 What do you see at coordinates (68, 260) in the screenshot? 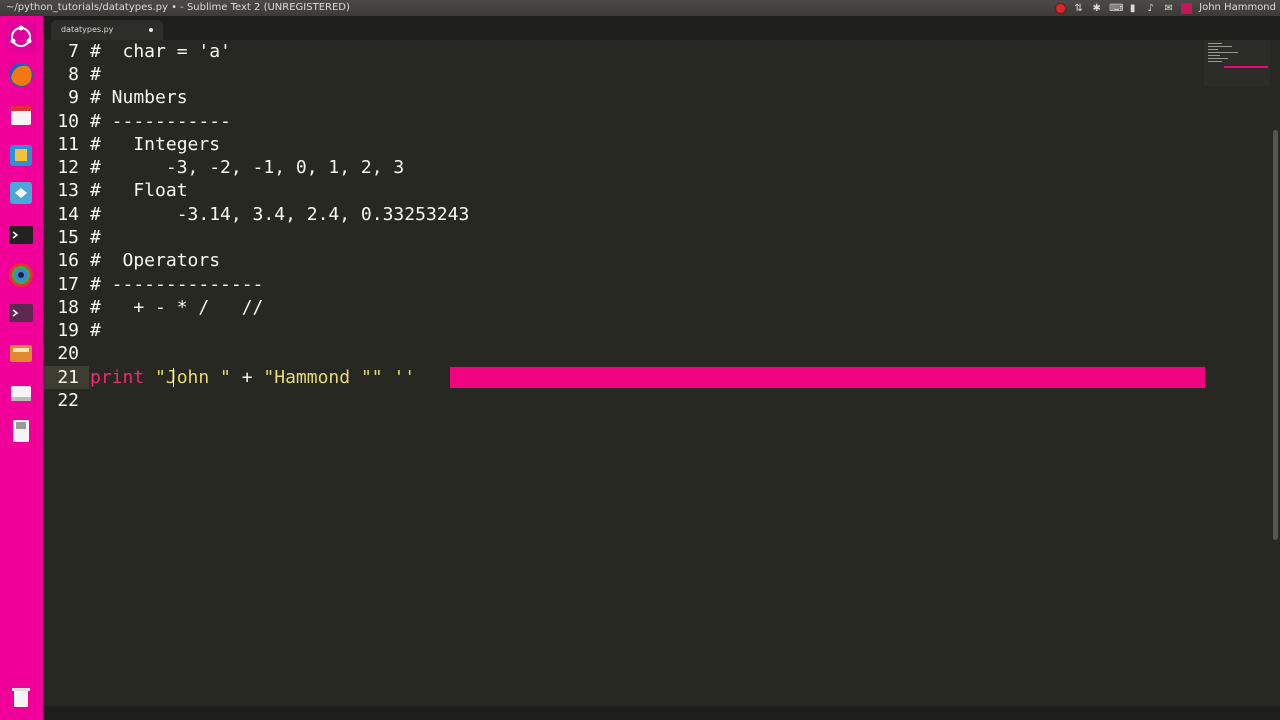
I see `line-number: 16` at bounding box center [68, 260].